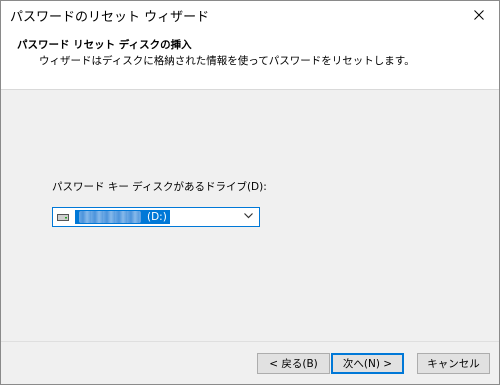  I want to click on header-title: パスワード リセット ディスクの挿入, so click(104, 45).